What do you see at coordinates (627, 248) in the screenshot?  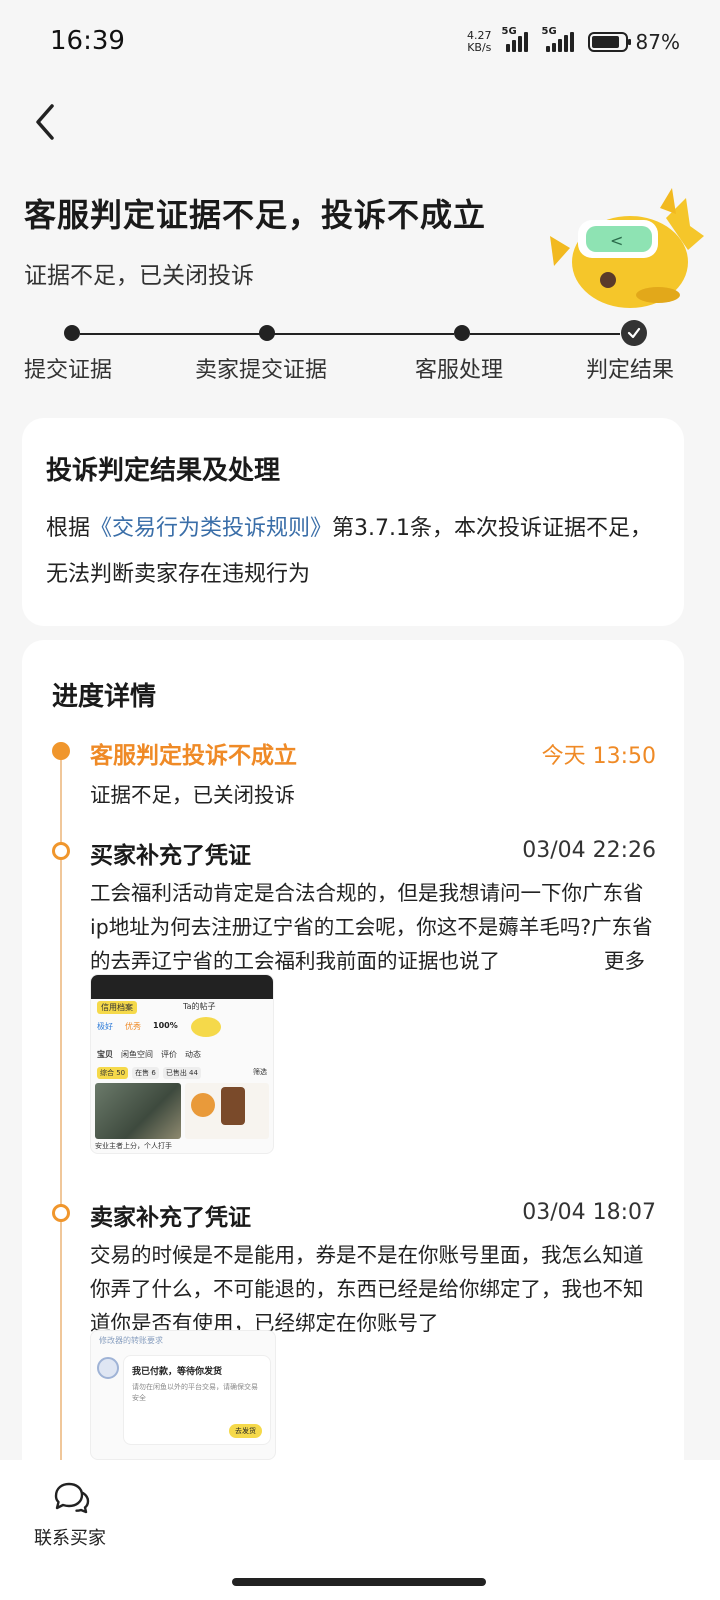 I see `fish-mascot-icon: <` at bounding box center [627, 248].